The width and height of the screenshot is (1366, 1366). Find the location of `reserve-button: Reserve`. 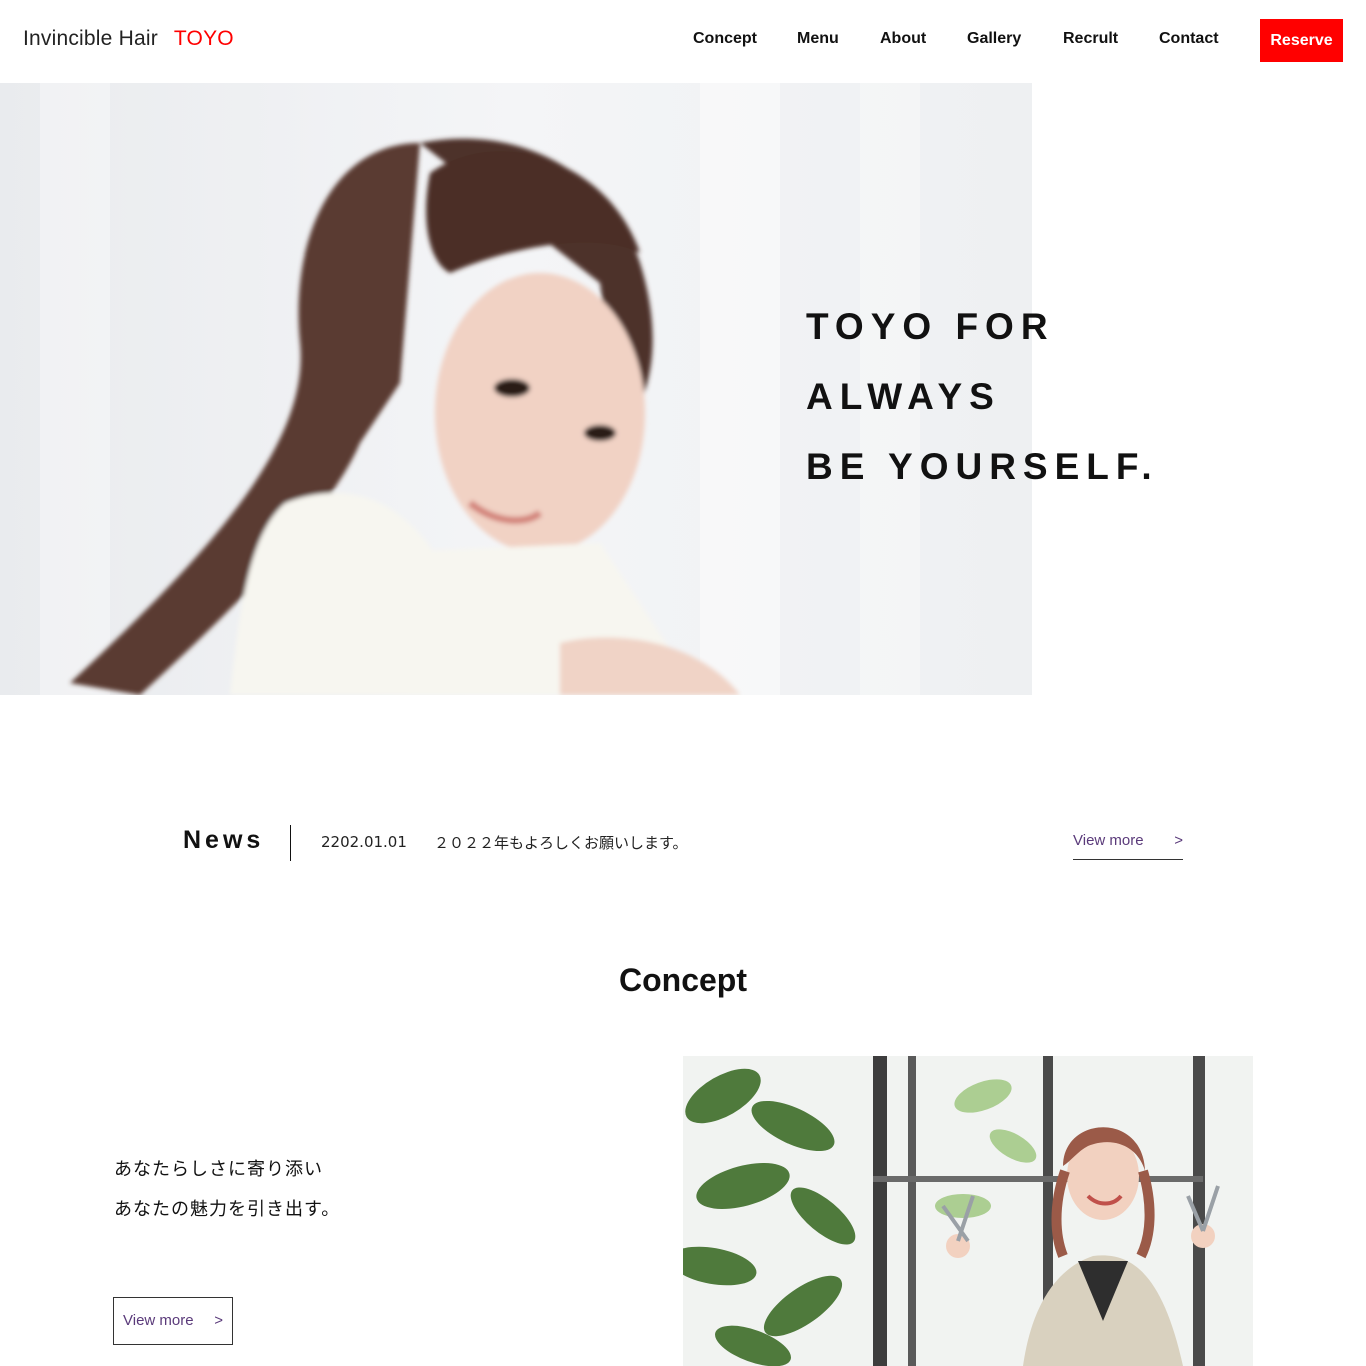

reserve-button: Reserve is located at coordinates (1301, 40).